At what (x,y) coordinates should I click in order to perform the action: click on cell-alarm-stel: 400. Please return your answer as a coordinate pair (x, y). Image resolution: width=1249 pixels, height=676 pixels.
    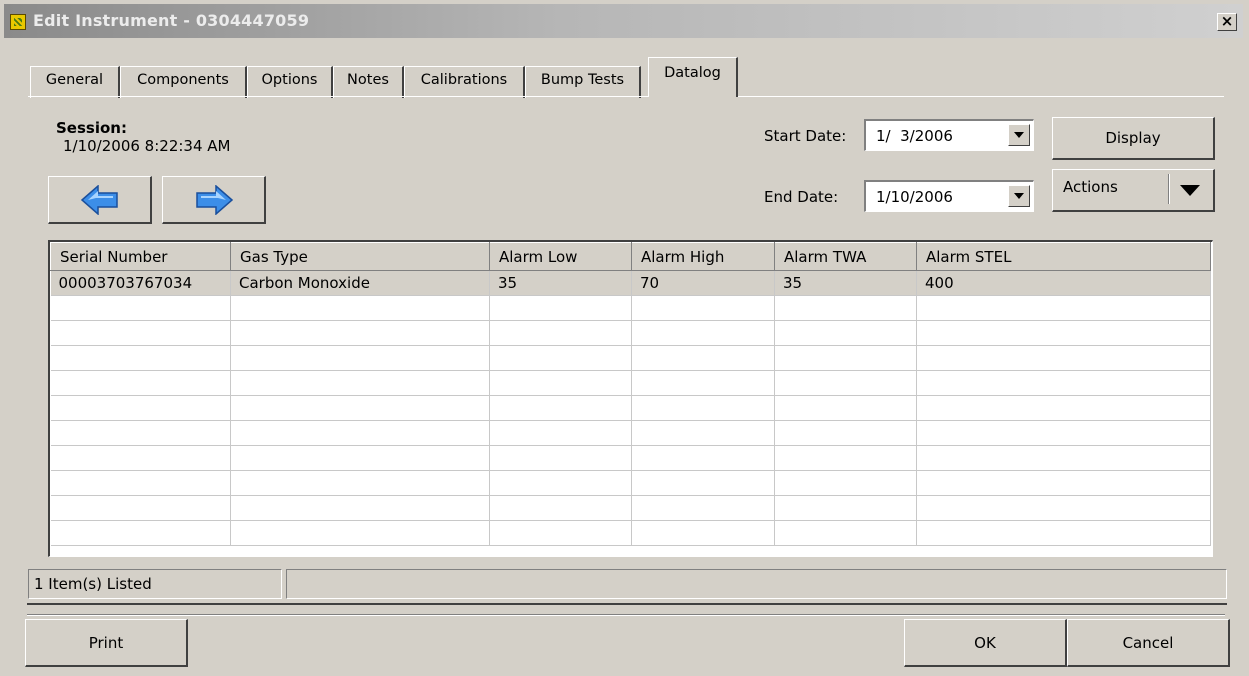
    Looking at the image, I should click on (1063, 283).